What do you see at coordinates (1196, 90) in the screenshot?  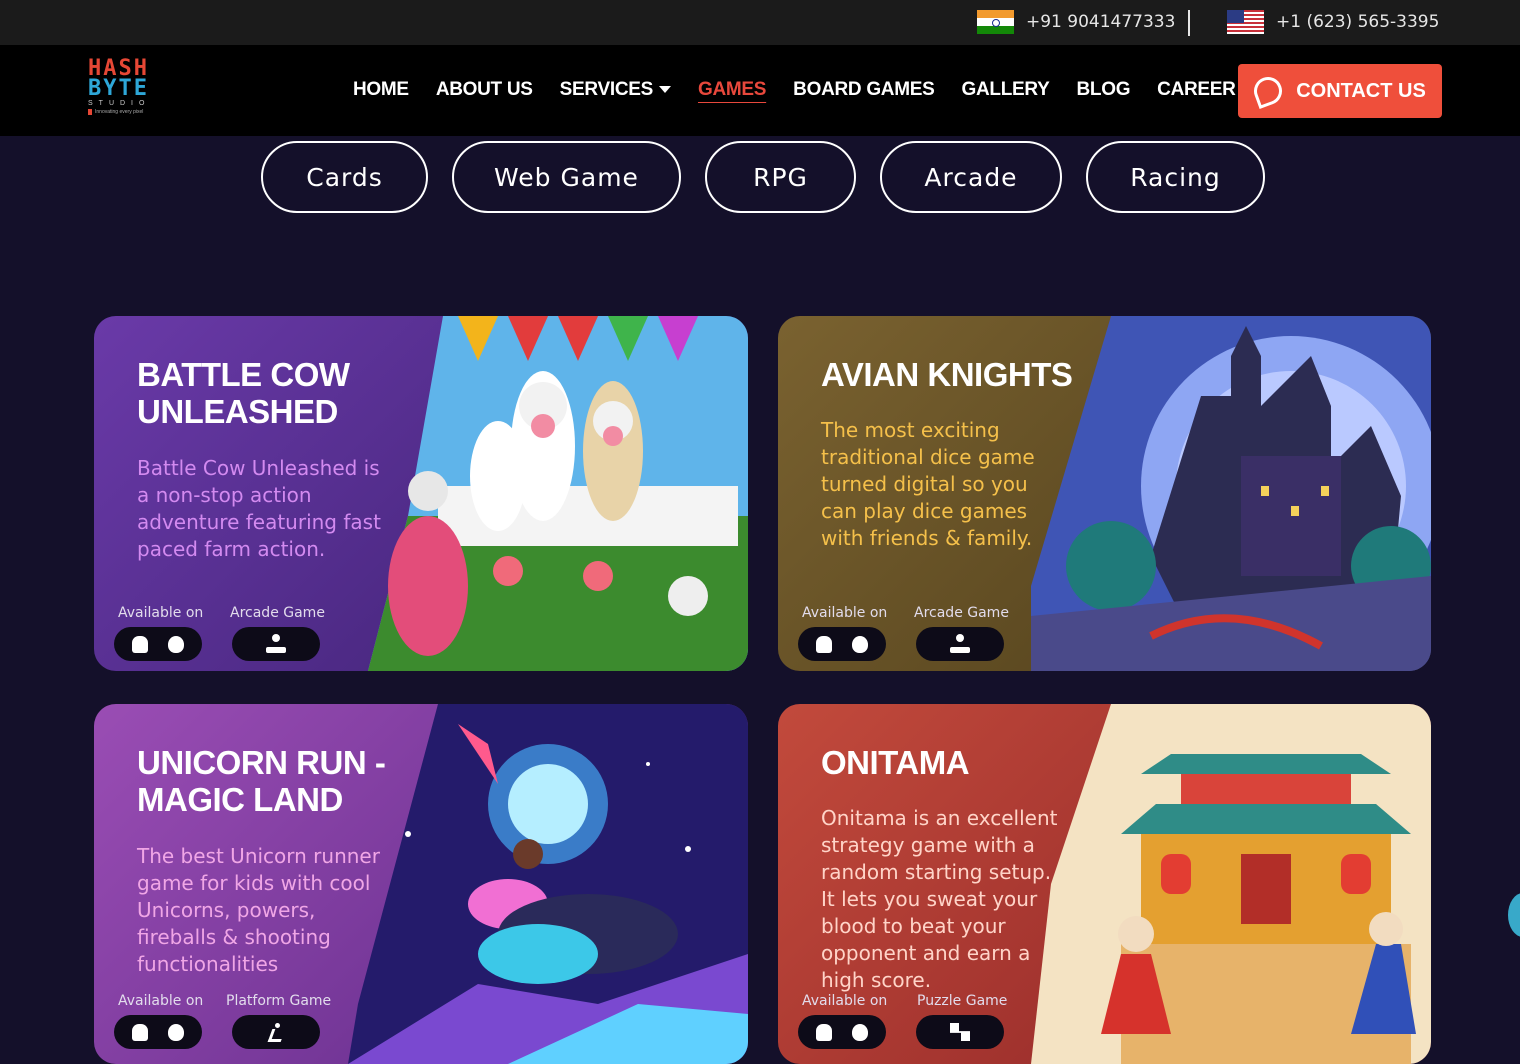 I see `nav-career: CAREER` at bounding box center [1196, 90].